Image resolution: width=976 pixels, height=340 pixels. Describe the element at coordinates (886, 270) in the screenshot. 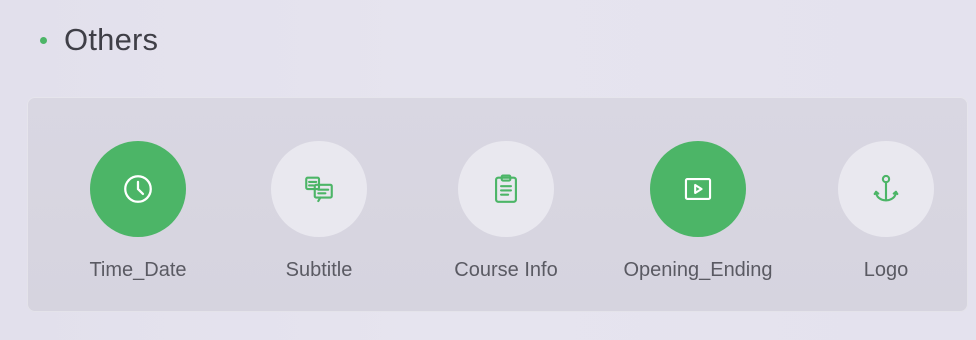

I see `logo-label: Logo` at that location.